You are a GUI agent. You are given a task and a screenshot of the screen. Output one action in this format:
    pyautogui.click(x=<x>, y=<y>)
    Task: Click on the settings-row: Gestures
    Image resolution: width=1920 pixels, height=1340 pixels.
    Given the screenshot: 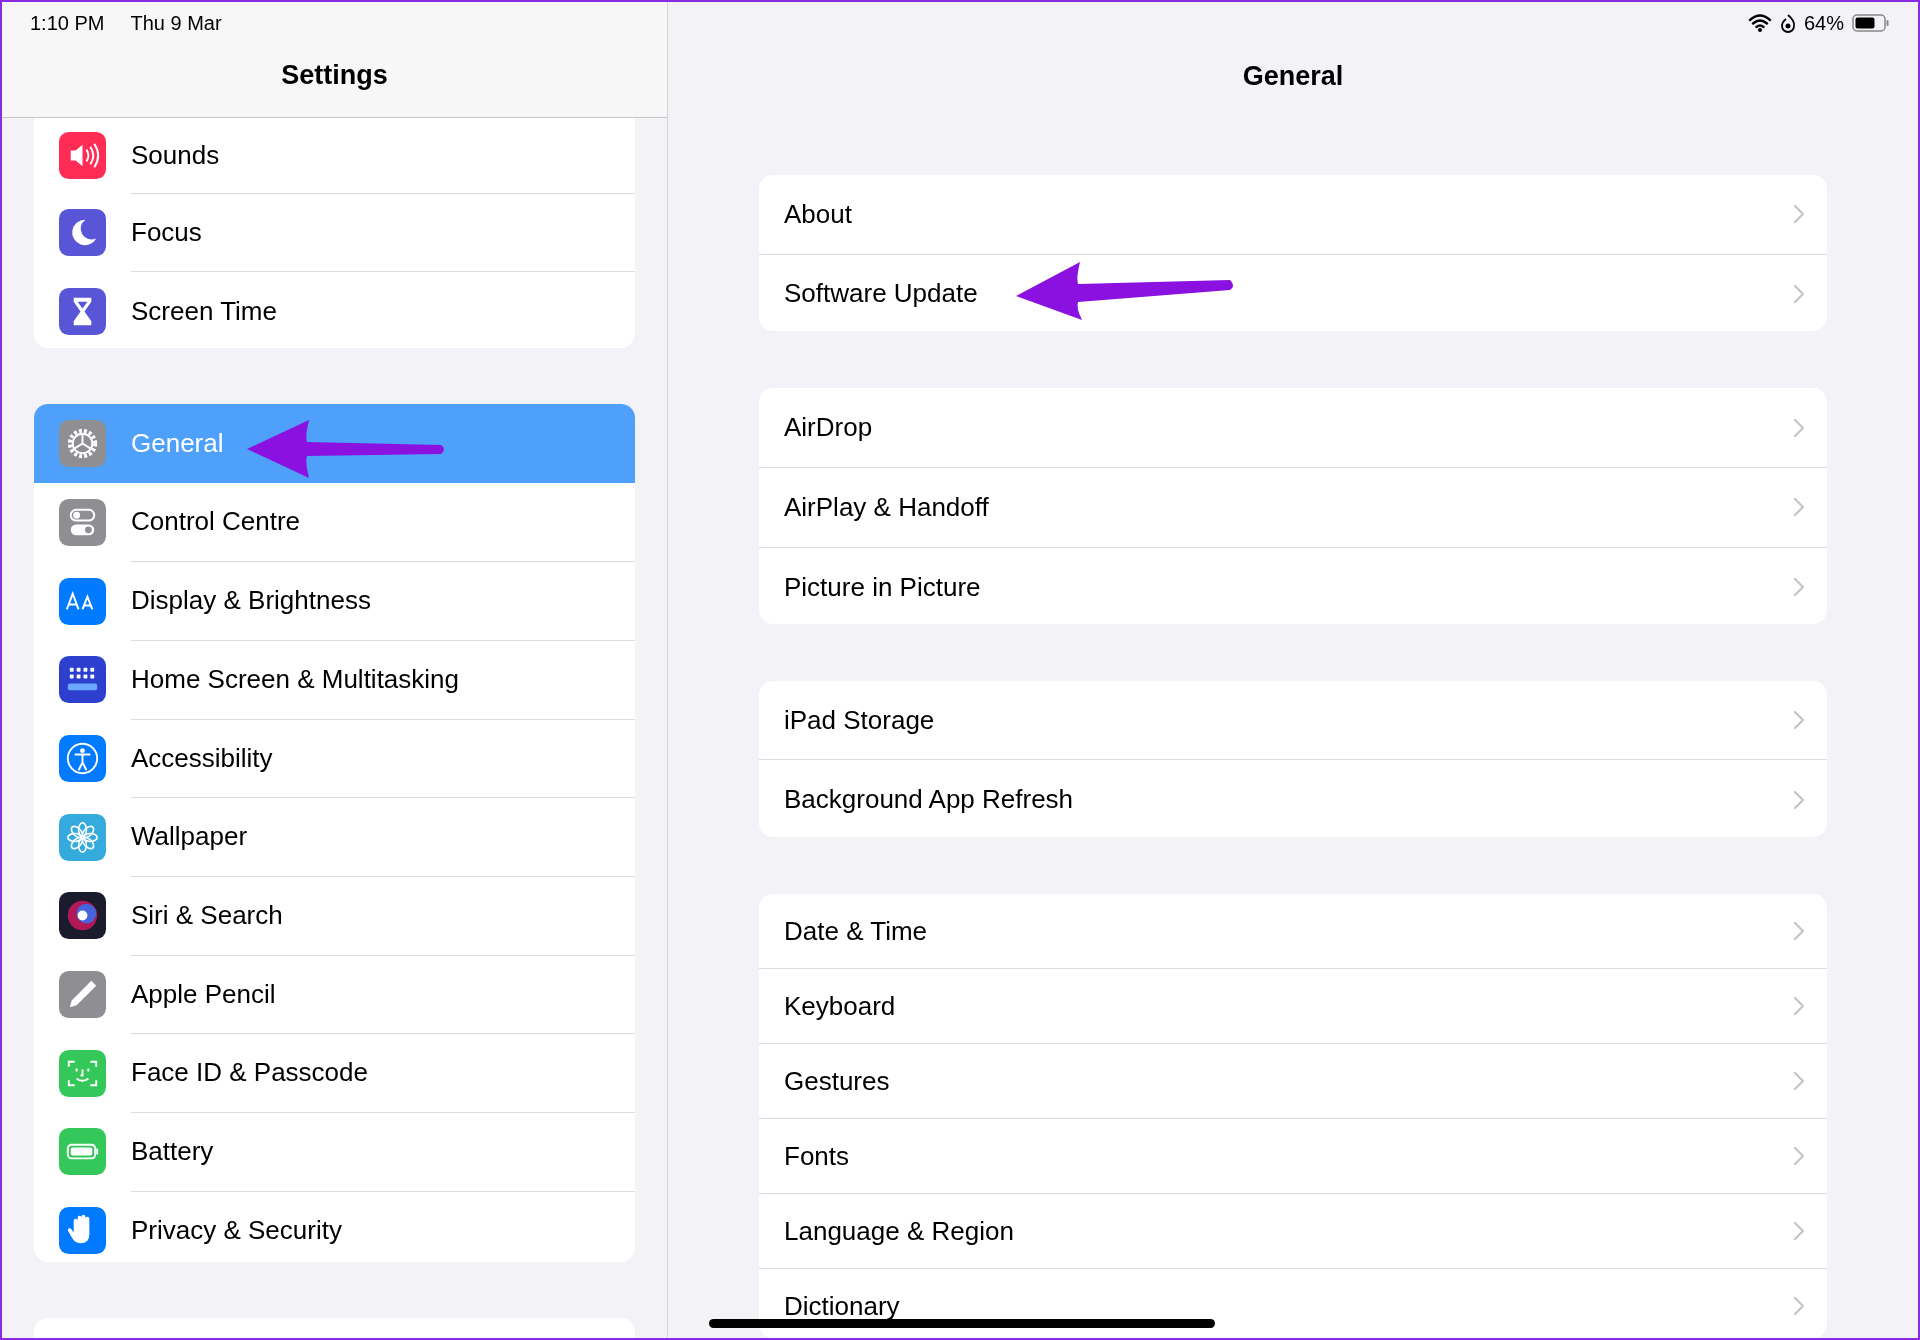 What is the action you would take?
    pyautogui.click(x=1293, y=1081)
    